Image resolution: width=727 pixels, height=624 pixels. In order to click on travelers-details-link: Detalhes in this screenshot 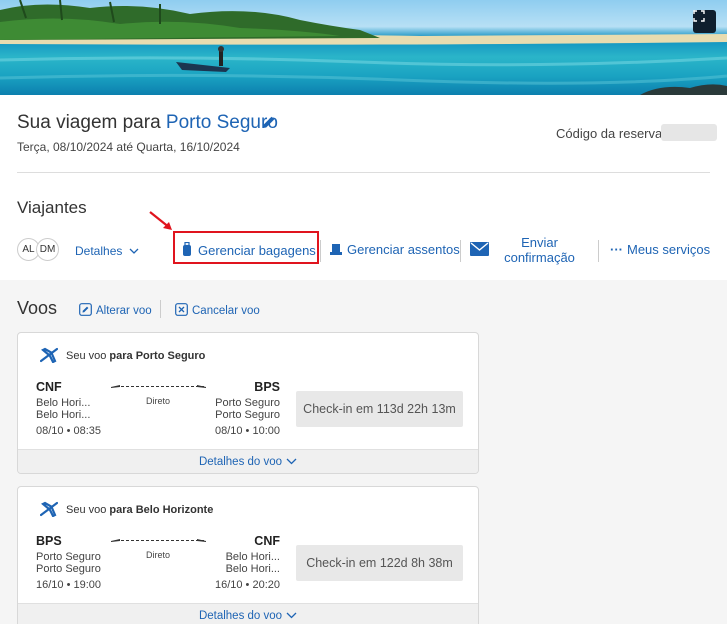, I will do `click(107, 251)`.